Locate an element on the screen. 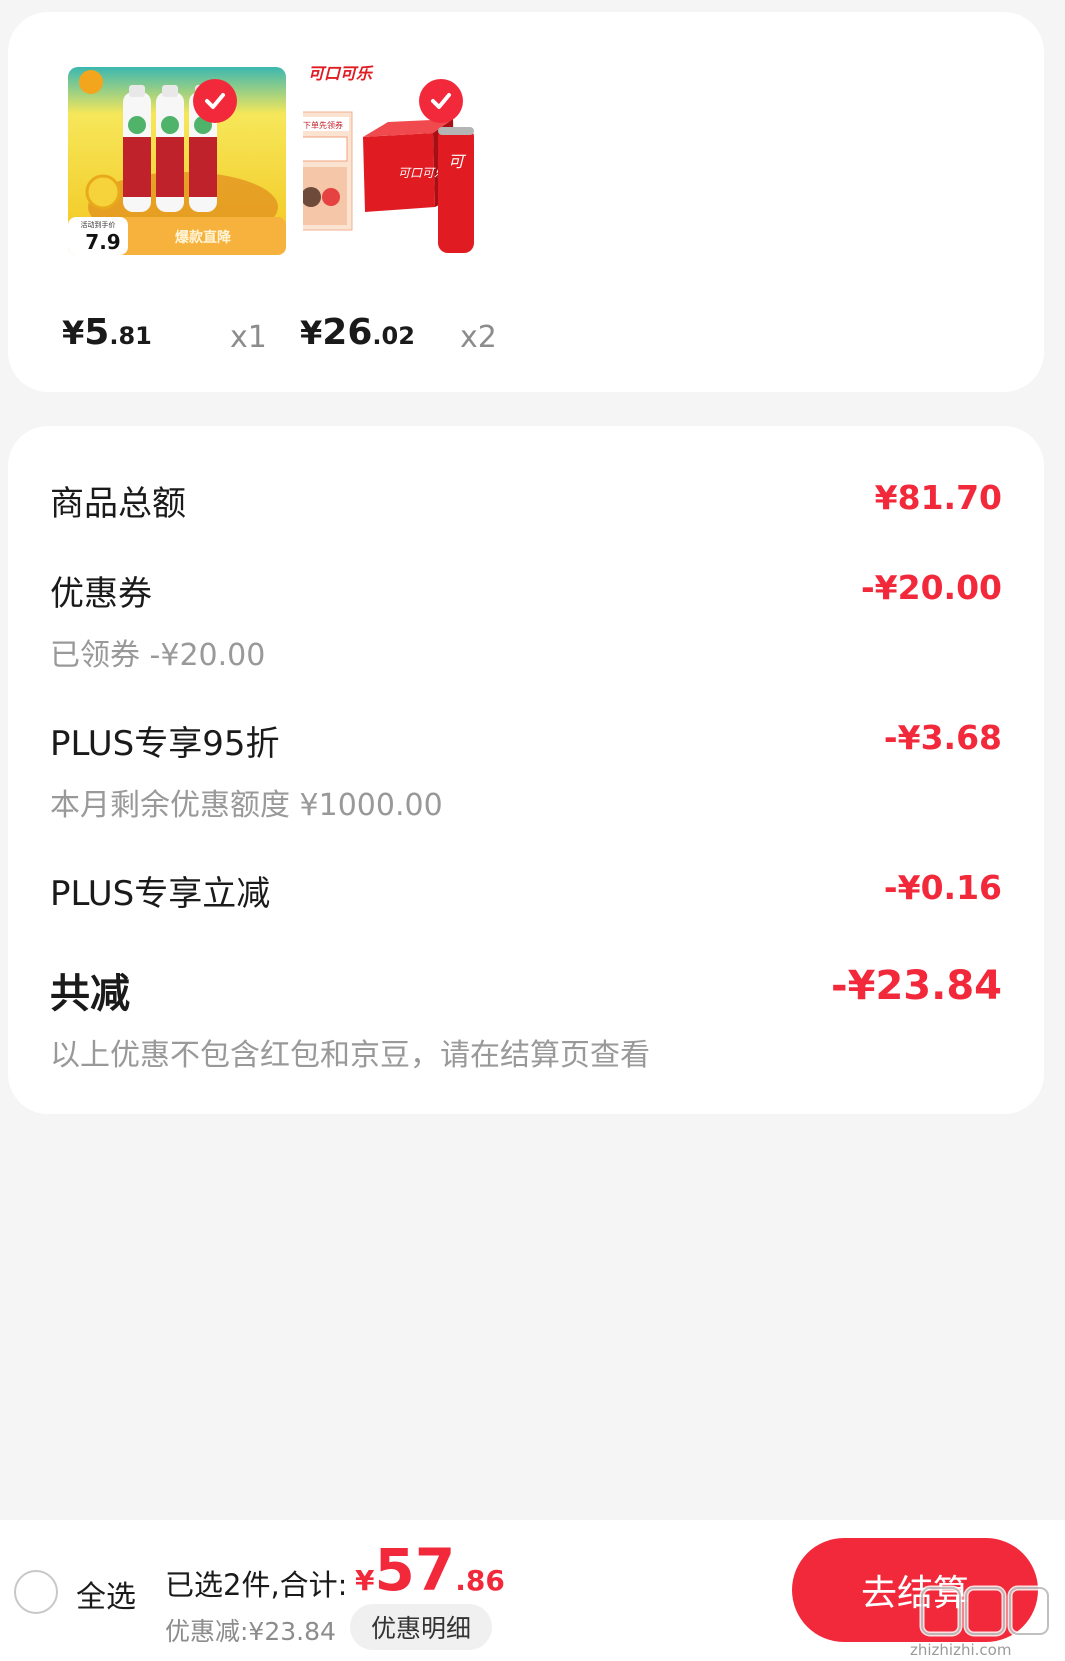 Image resolution: width=1065 pixels, height=1661 pixels. coupon-label: 优惠券 is located at coordinates (101, 594).